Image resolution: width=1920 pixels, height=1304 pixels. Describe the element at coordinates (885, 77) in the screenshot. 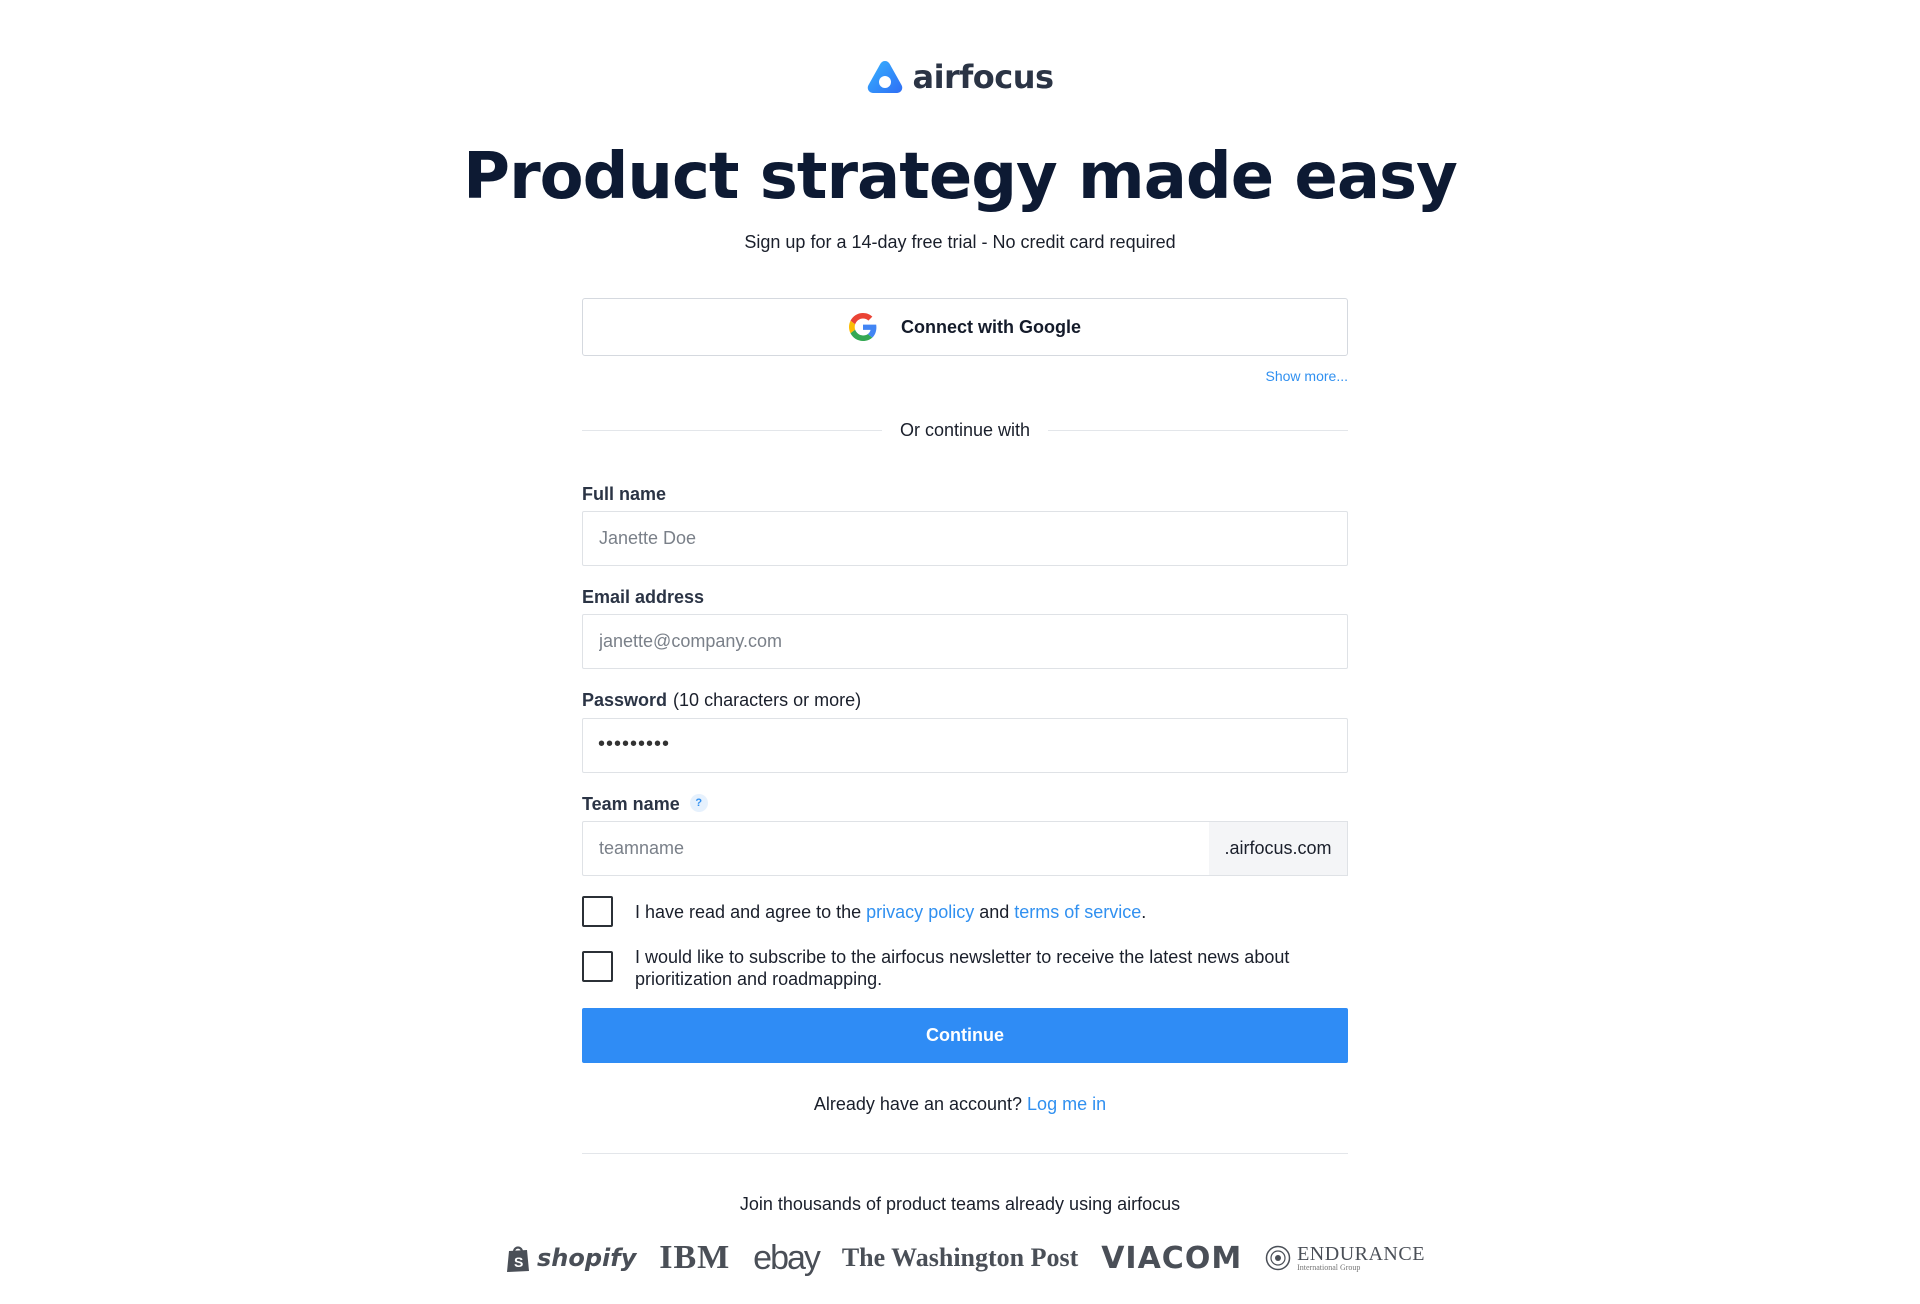

I see `airfocus-logo-icon` at that location.